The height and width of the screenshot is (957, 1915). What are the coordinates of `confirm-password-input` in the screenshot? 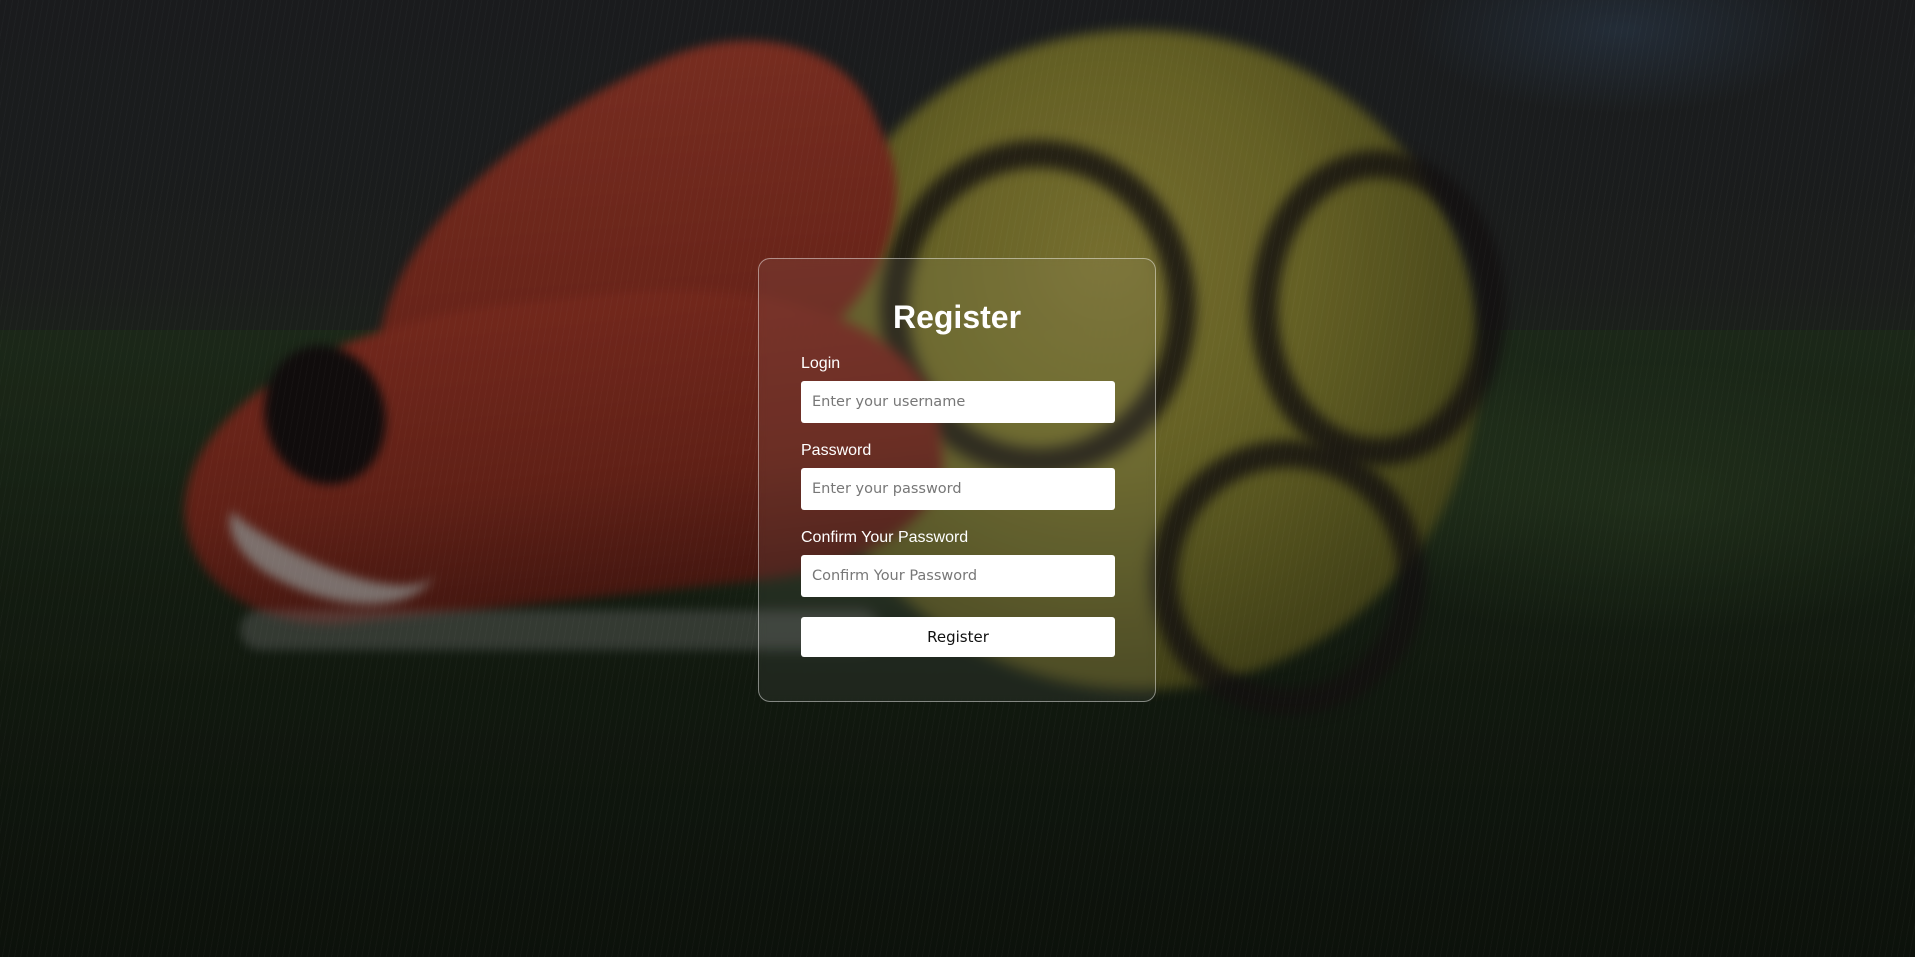 It's located at (958, 576).